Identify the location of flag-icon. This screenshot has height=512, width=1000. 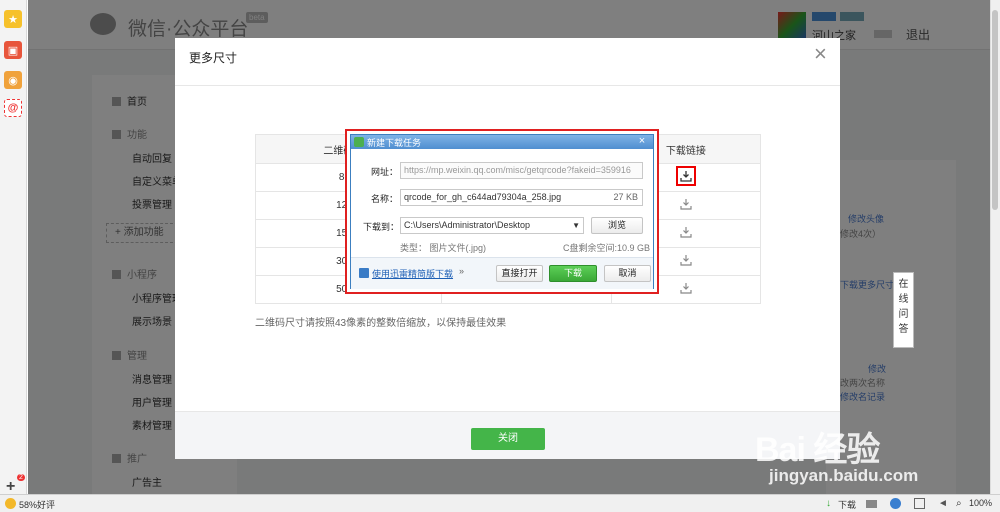
(871, 504).